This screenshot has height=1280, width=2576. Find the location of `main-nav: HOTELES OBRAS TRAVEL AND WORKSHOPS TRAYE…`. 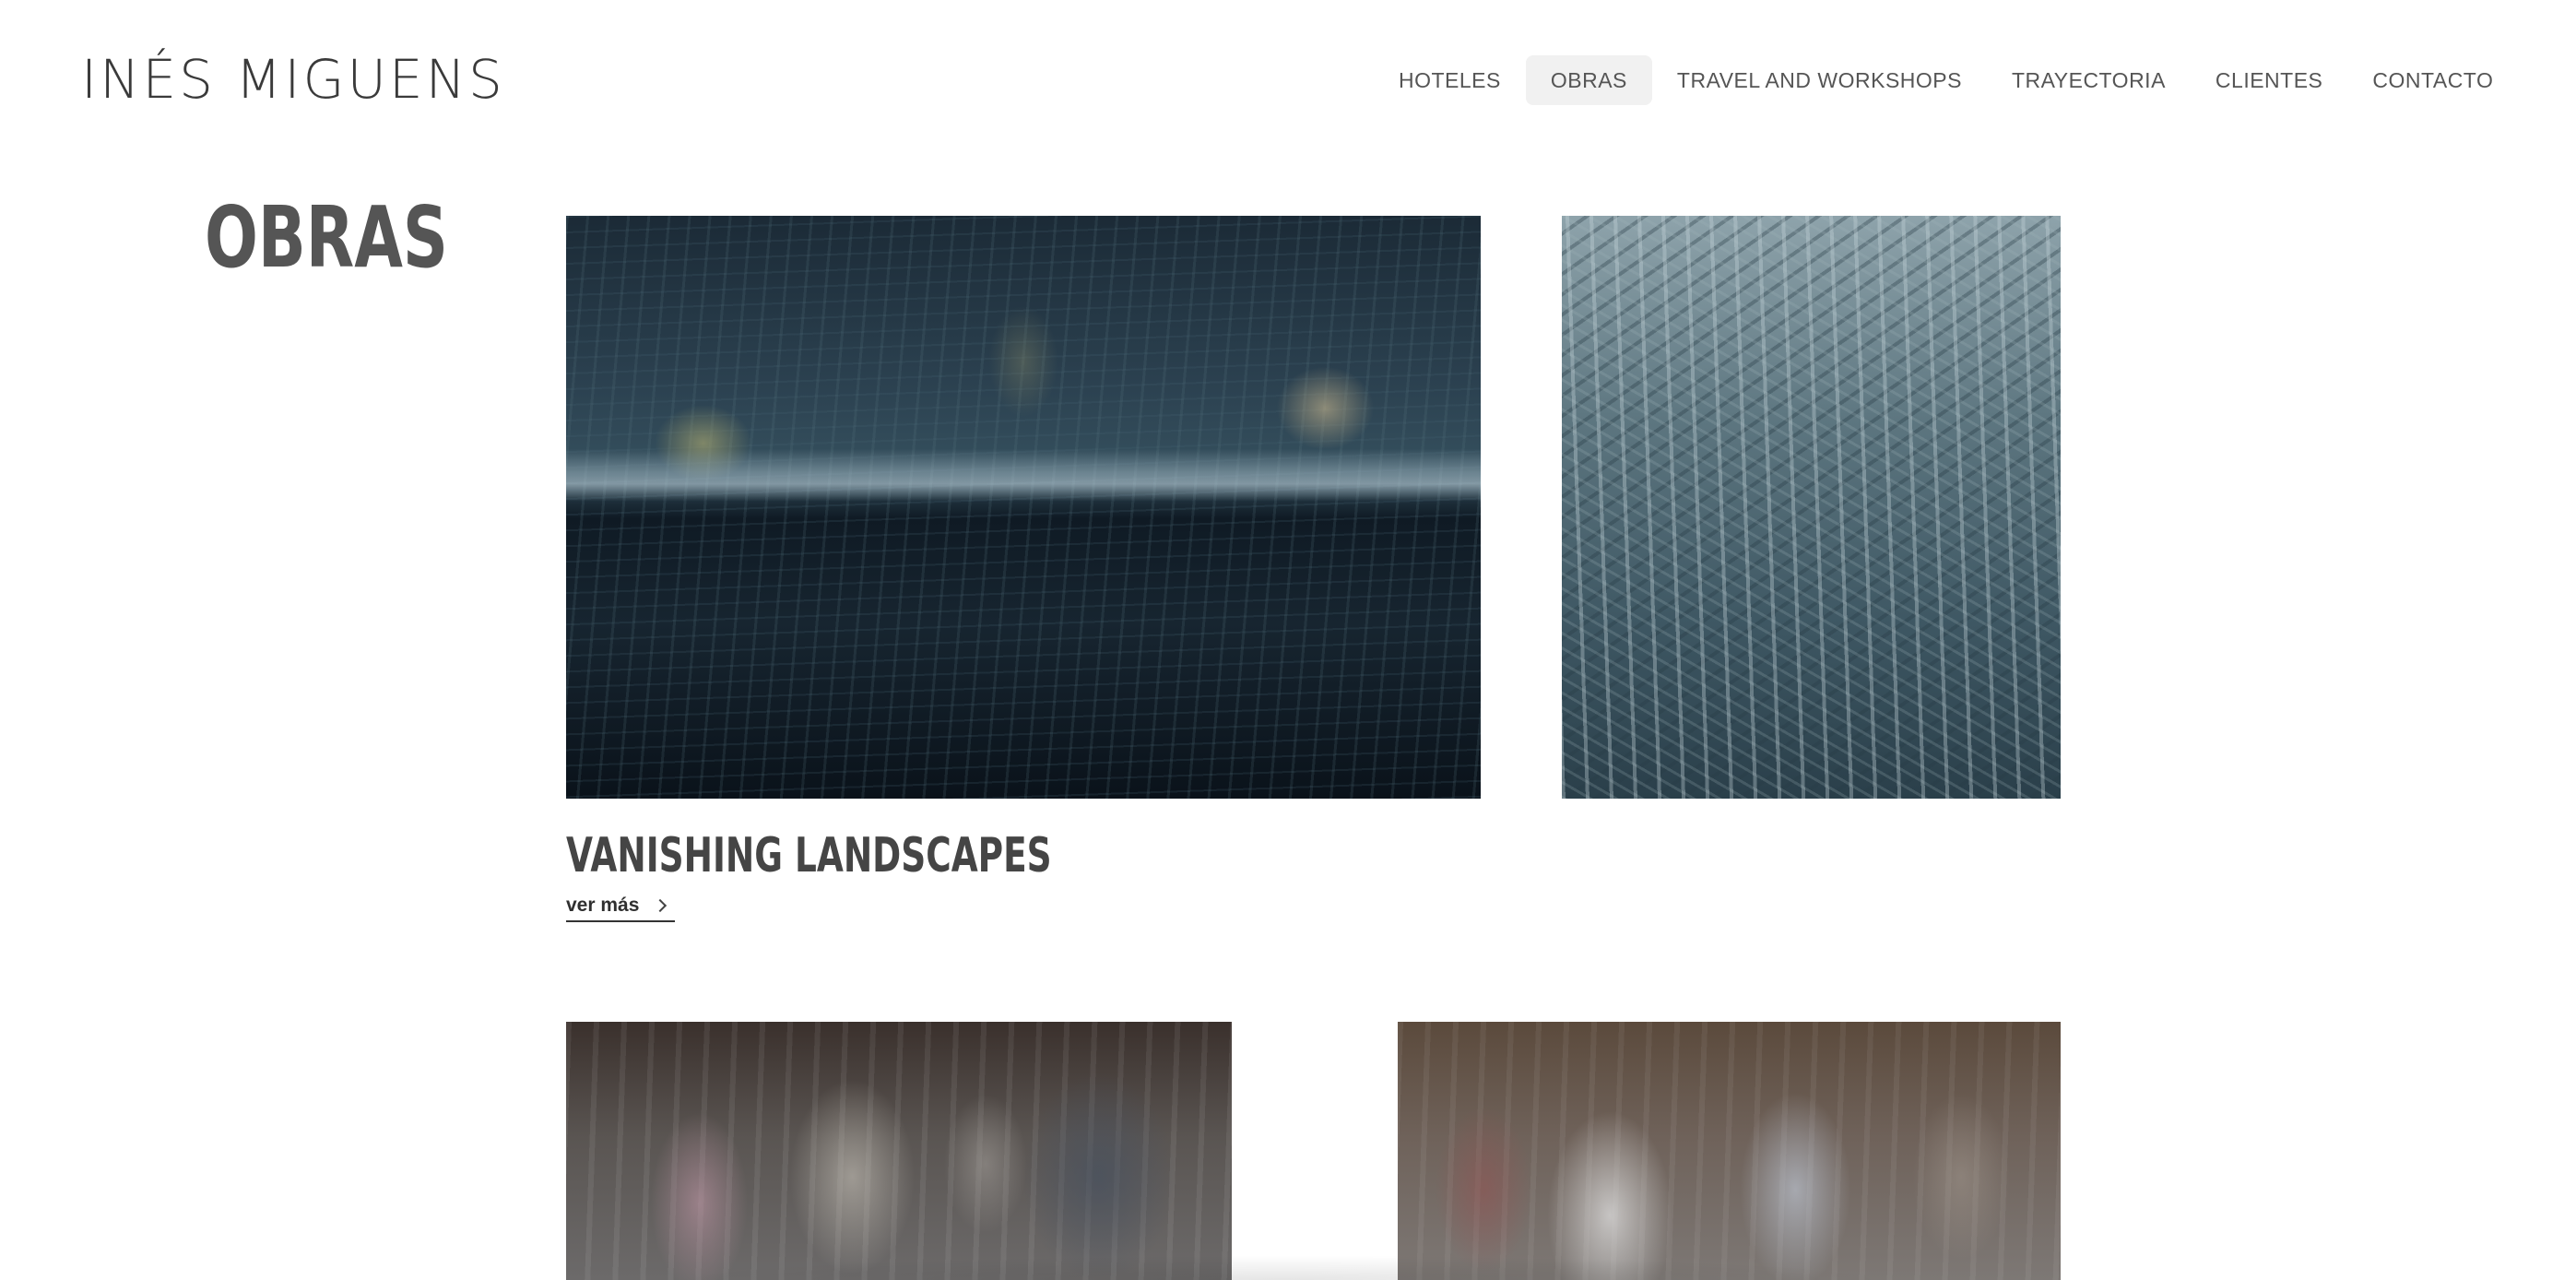

main-nav: HOTELES OBRAS TRAVEL AND WORKSHOPS TRAYE… is located at coordinates (1946, 80).